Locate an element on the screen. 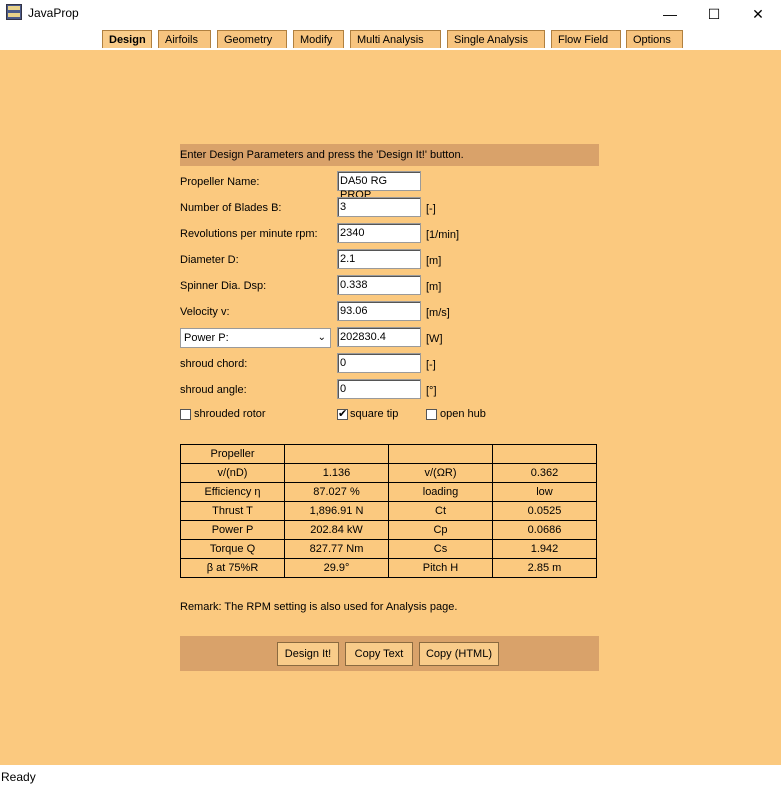  table-cell: Propeller is located at coordinates (232, 454).